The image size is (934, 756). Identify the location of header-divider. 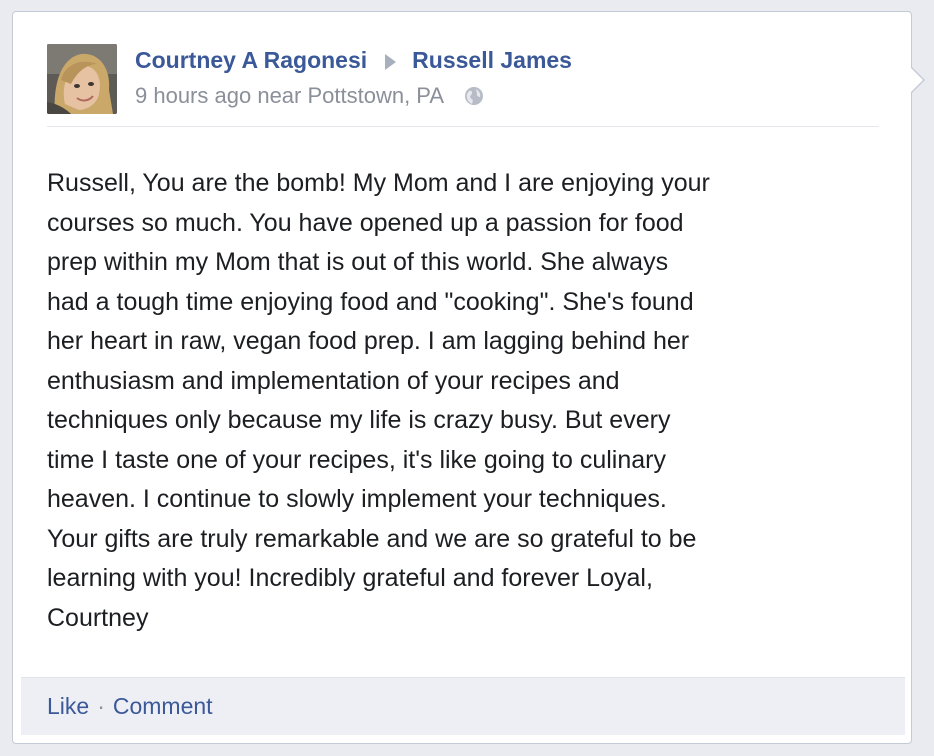
(463, 126).